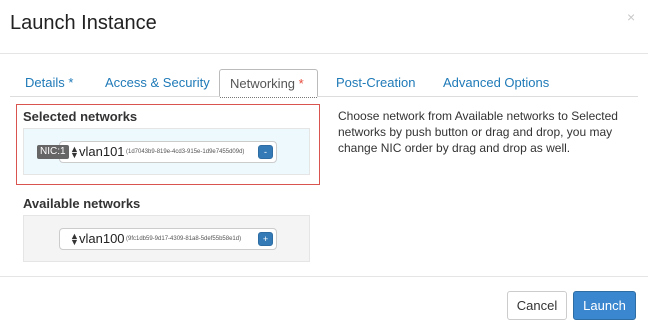  Describe the element at coordinates (102, 238) in the screenshot. I see `network-name: vlan100` at that location.